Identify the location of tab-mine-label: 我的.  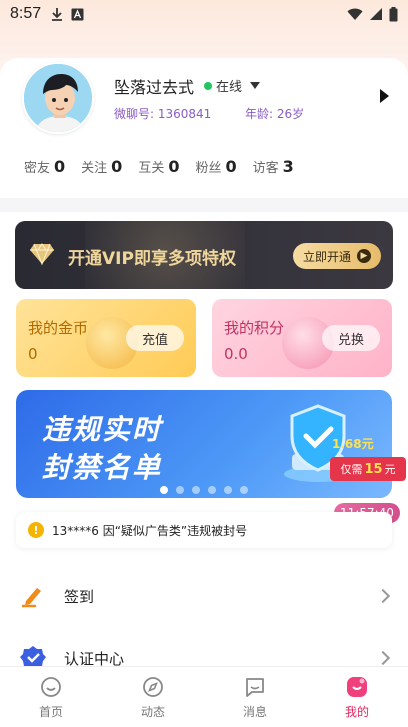
(356, 711).